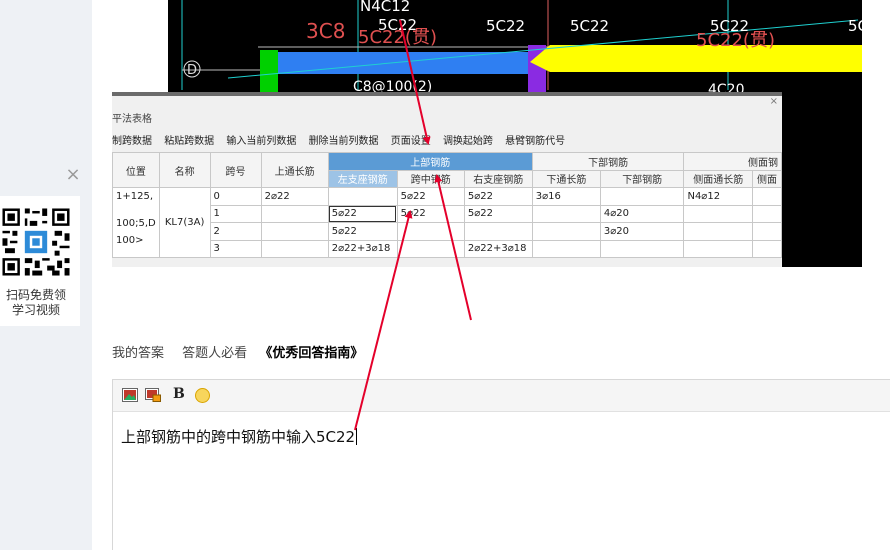 The image size is (890, 550). I want to click on cad-label-red: 3C8, so click(325, 31).